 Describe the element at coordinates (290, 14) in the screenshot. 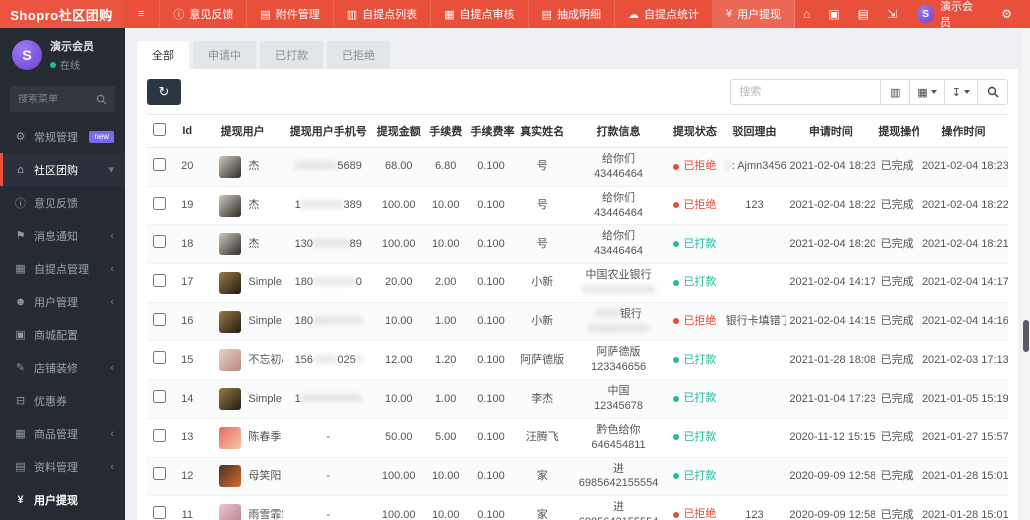

I see `topnav-item-附件管理: ▤ 附件管理` at that location.